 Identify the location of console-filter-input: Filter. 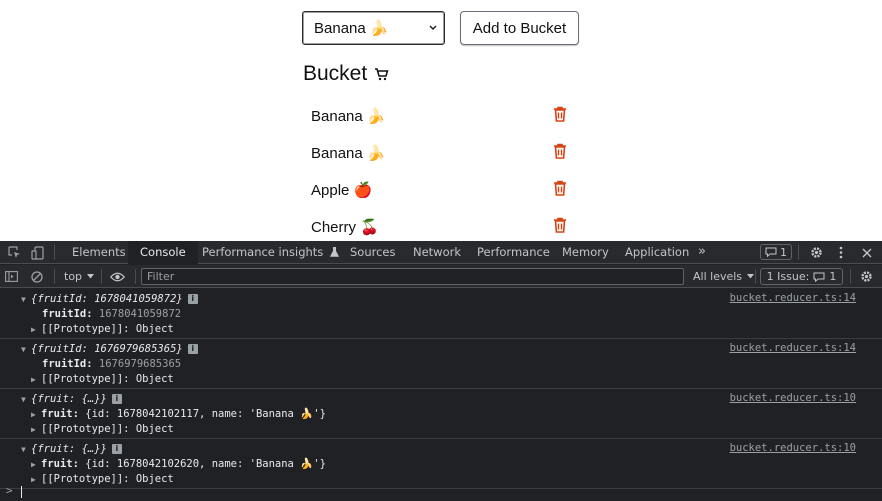
(412, 276).